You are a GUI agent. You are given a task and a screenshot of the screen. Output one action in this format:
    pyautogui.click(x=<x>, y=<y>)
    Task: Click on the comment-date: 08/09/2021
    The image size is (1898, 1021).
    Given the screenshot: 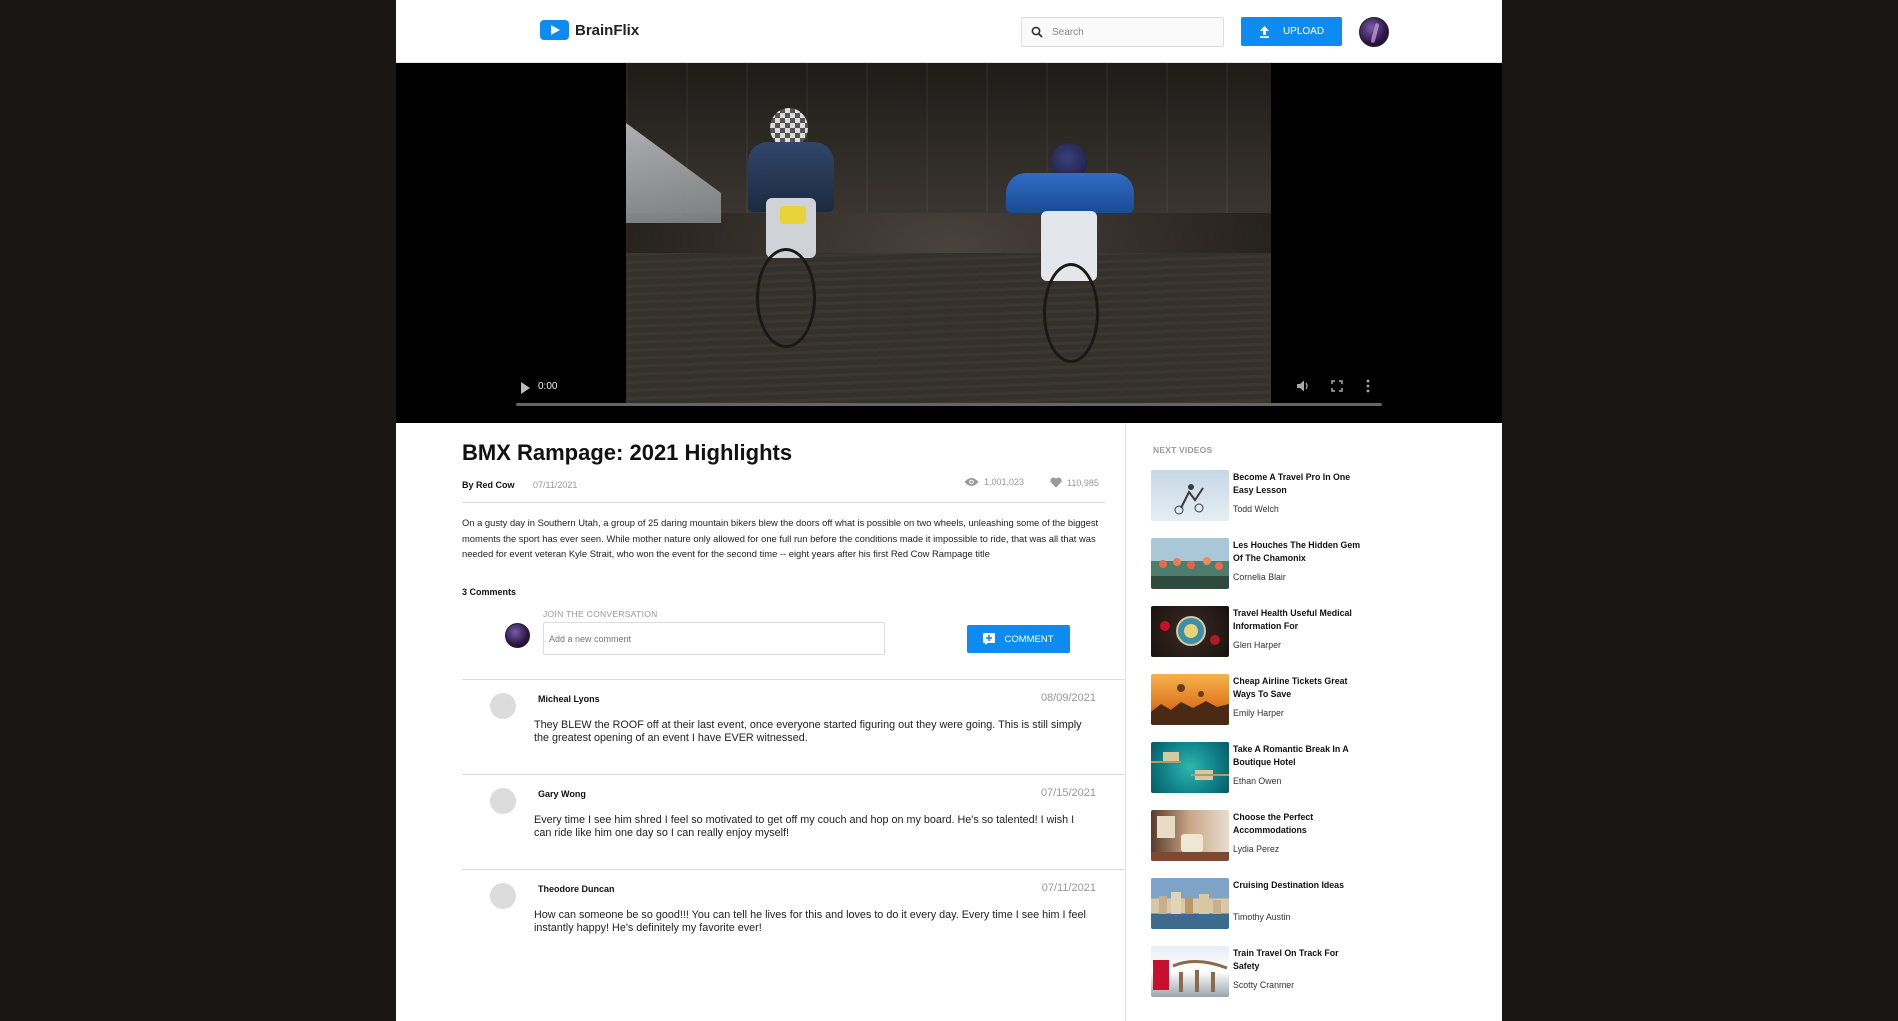 What is the action you would take?
    pyautogui.click(x=1068, y=698)
    